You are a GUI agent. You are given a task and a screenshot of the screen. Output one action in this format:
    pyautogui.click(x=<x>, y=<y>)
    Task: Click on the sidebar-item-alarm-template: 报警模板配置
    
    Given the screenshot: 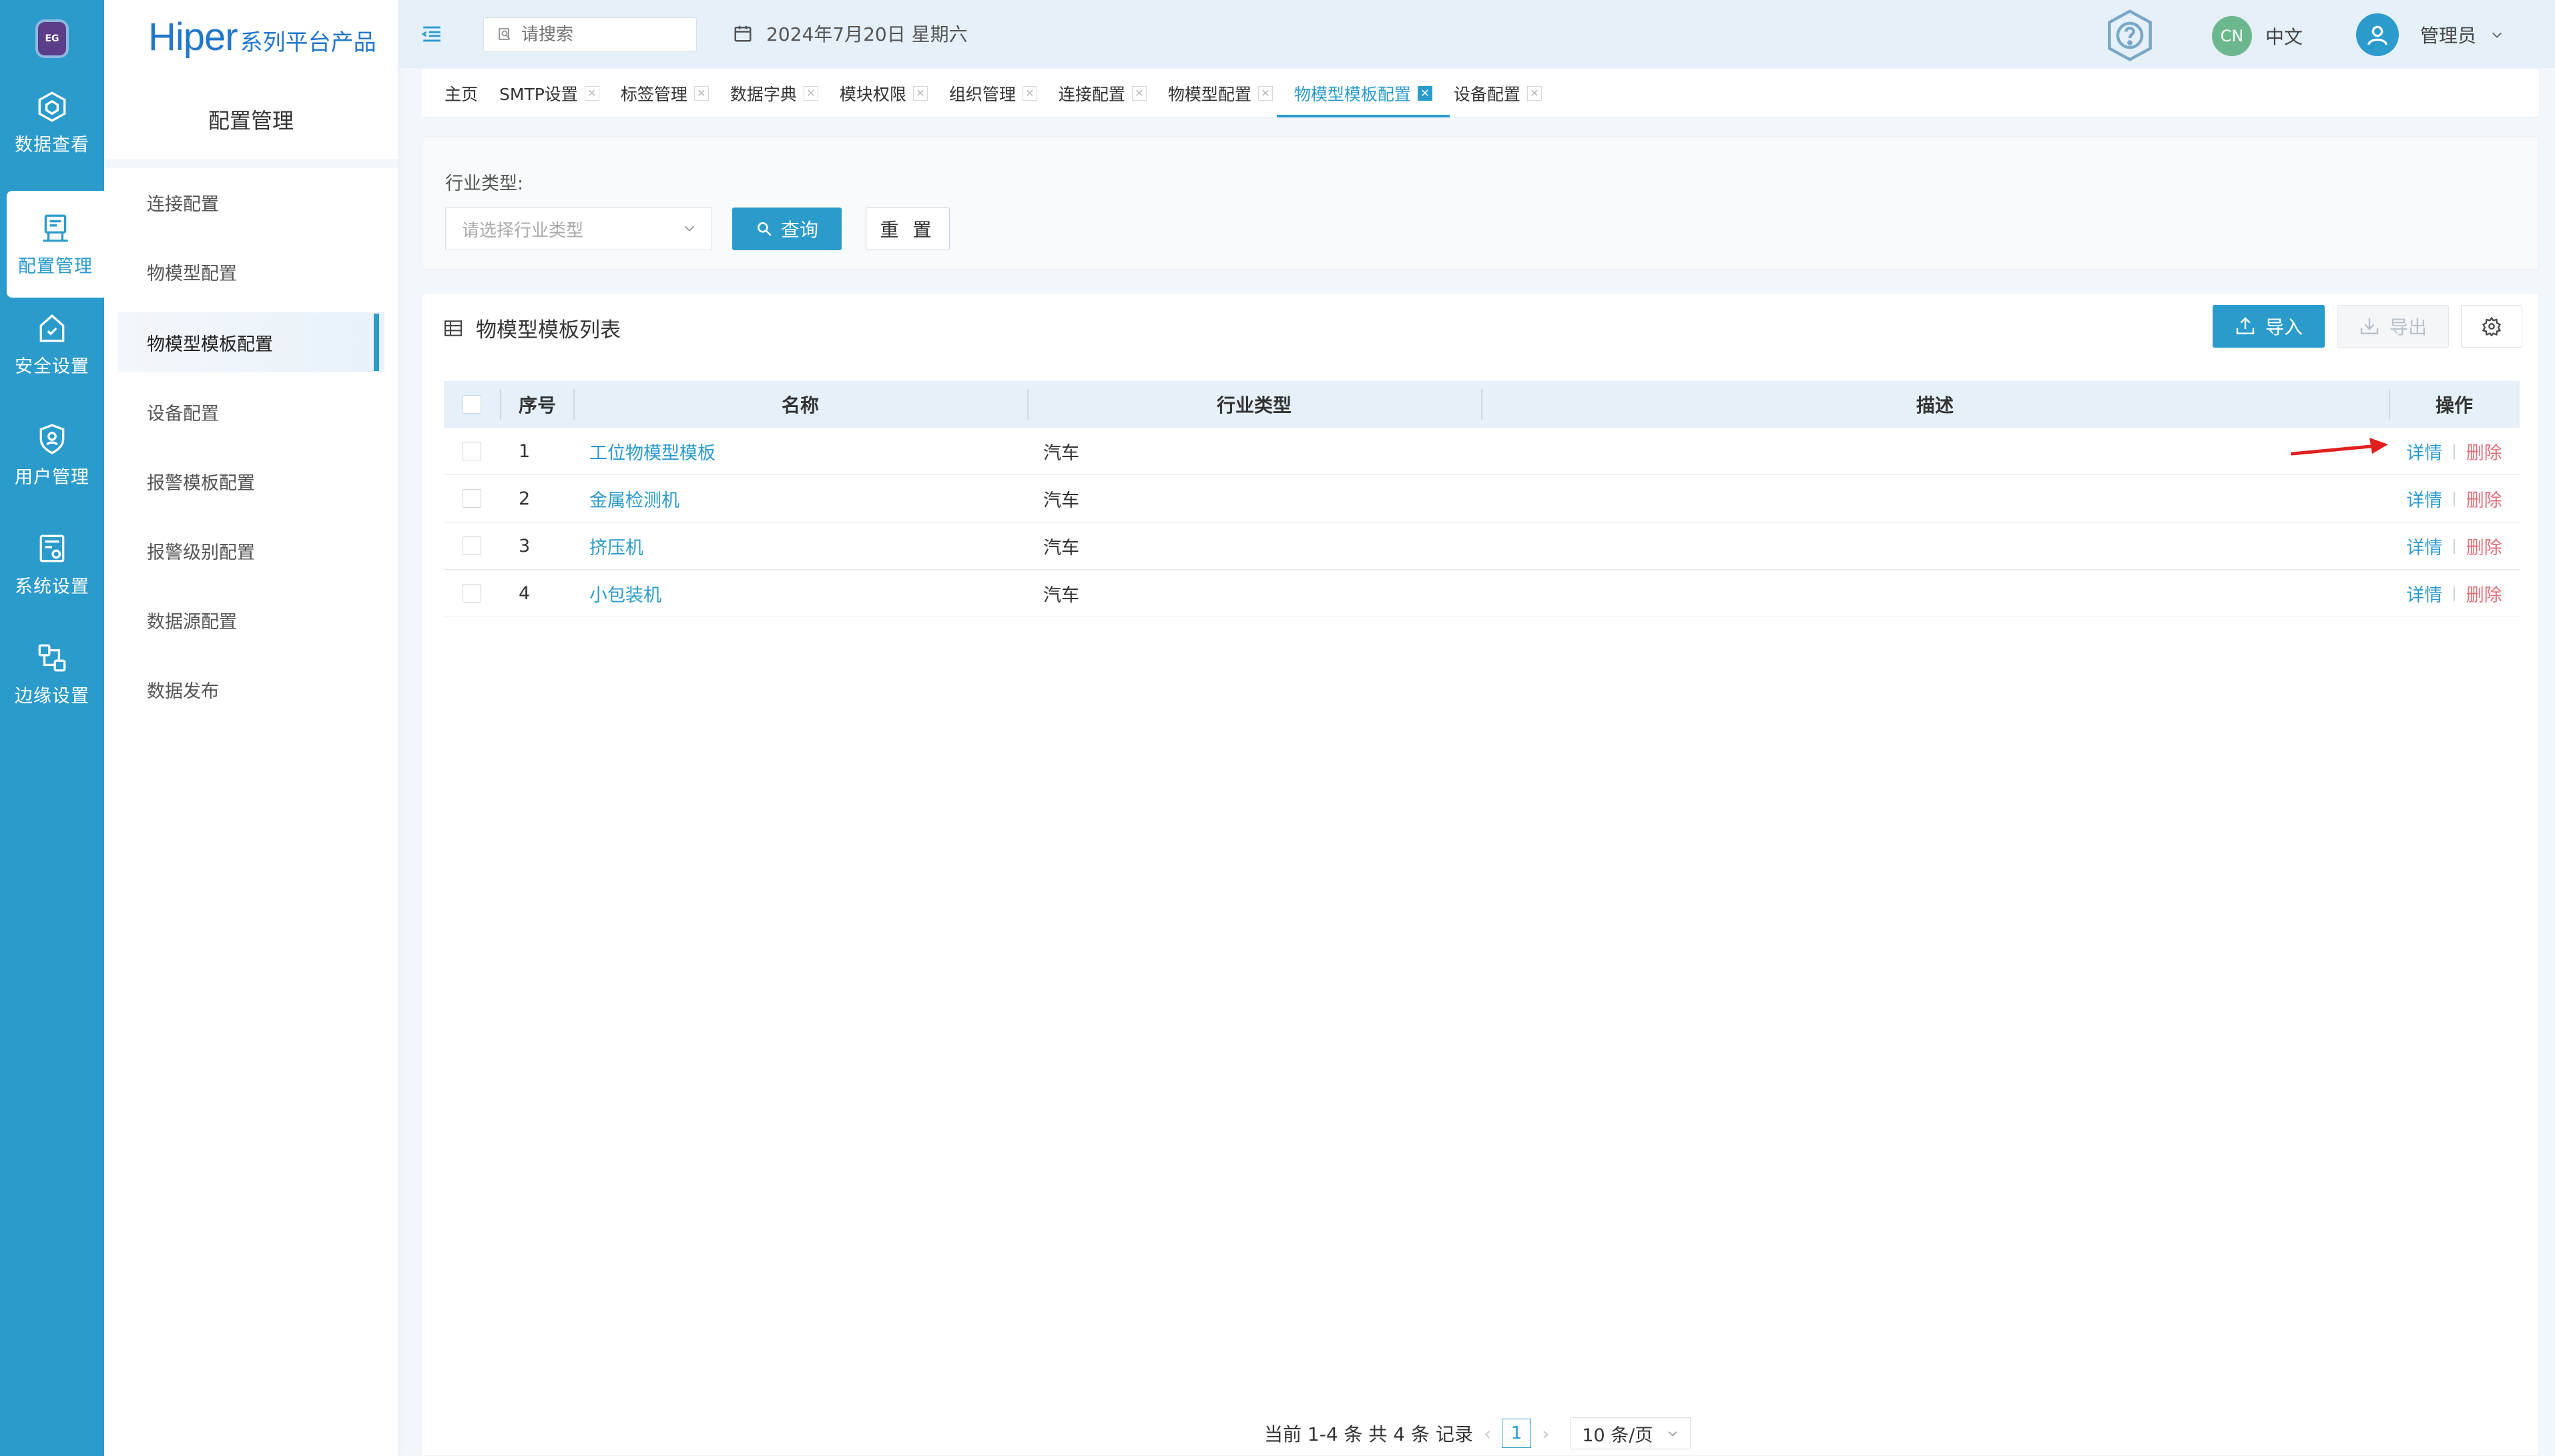 What is the action you would take?
    pyautogui.click(x=294, y=481)
    